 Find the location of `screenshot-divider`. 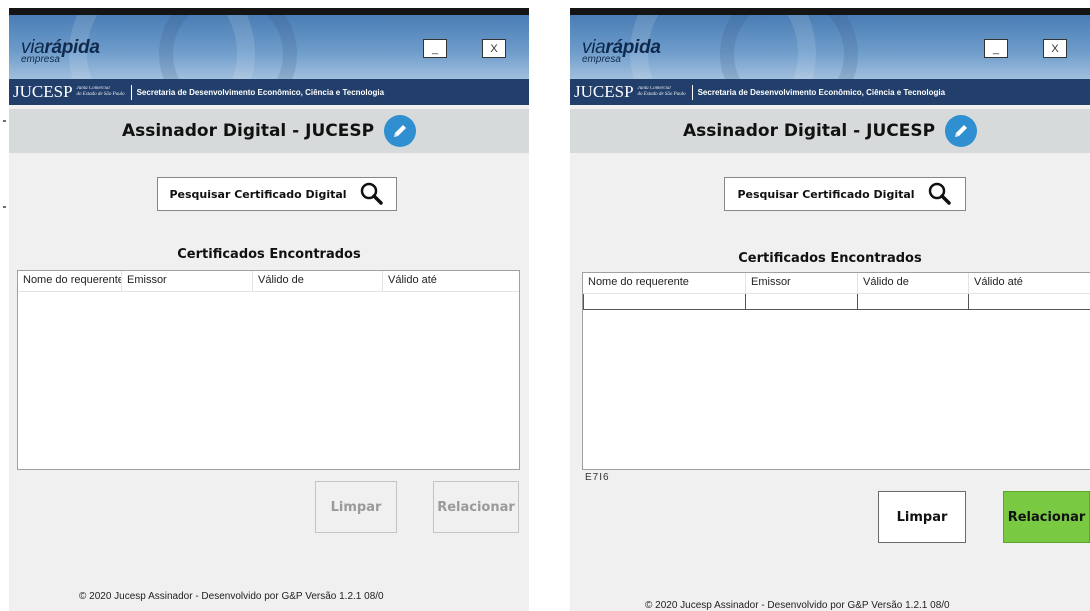

screenshot-divider is located at coordinates (549, 305).